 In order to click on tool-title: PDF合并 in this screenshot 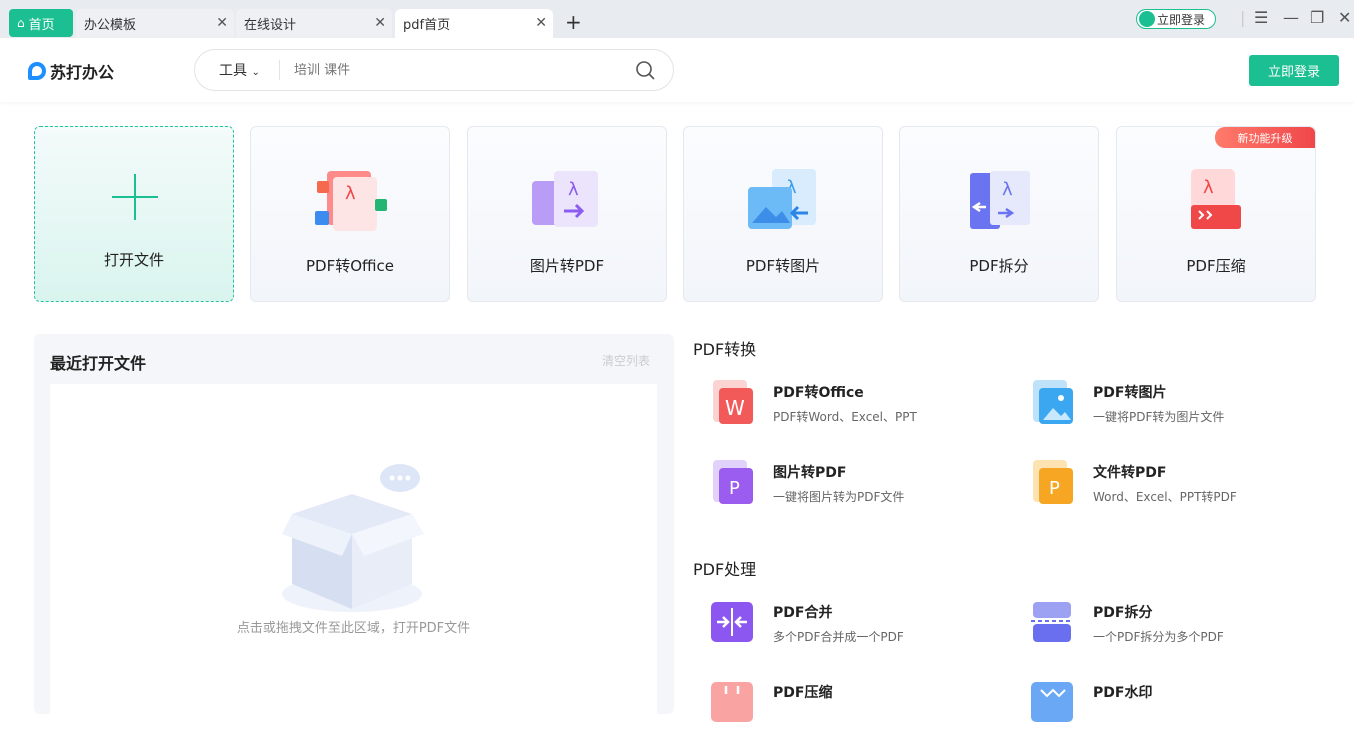, I will do `click(803, 613)`.